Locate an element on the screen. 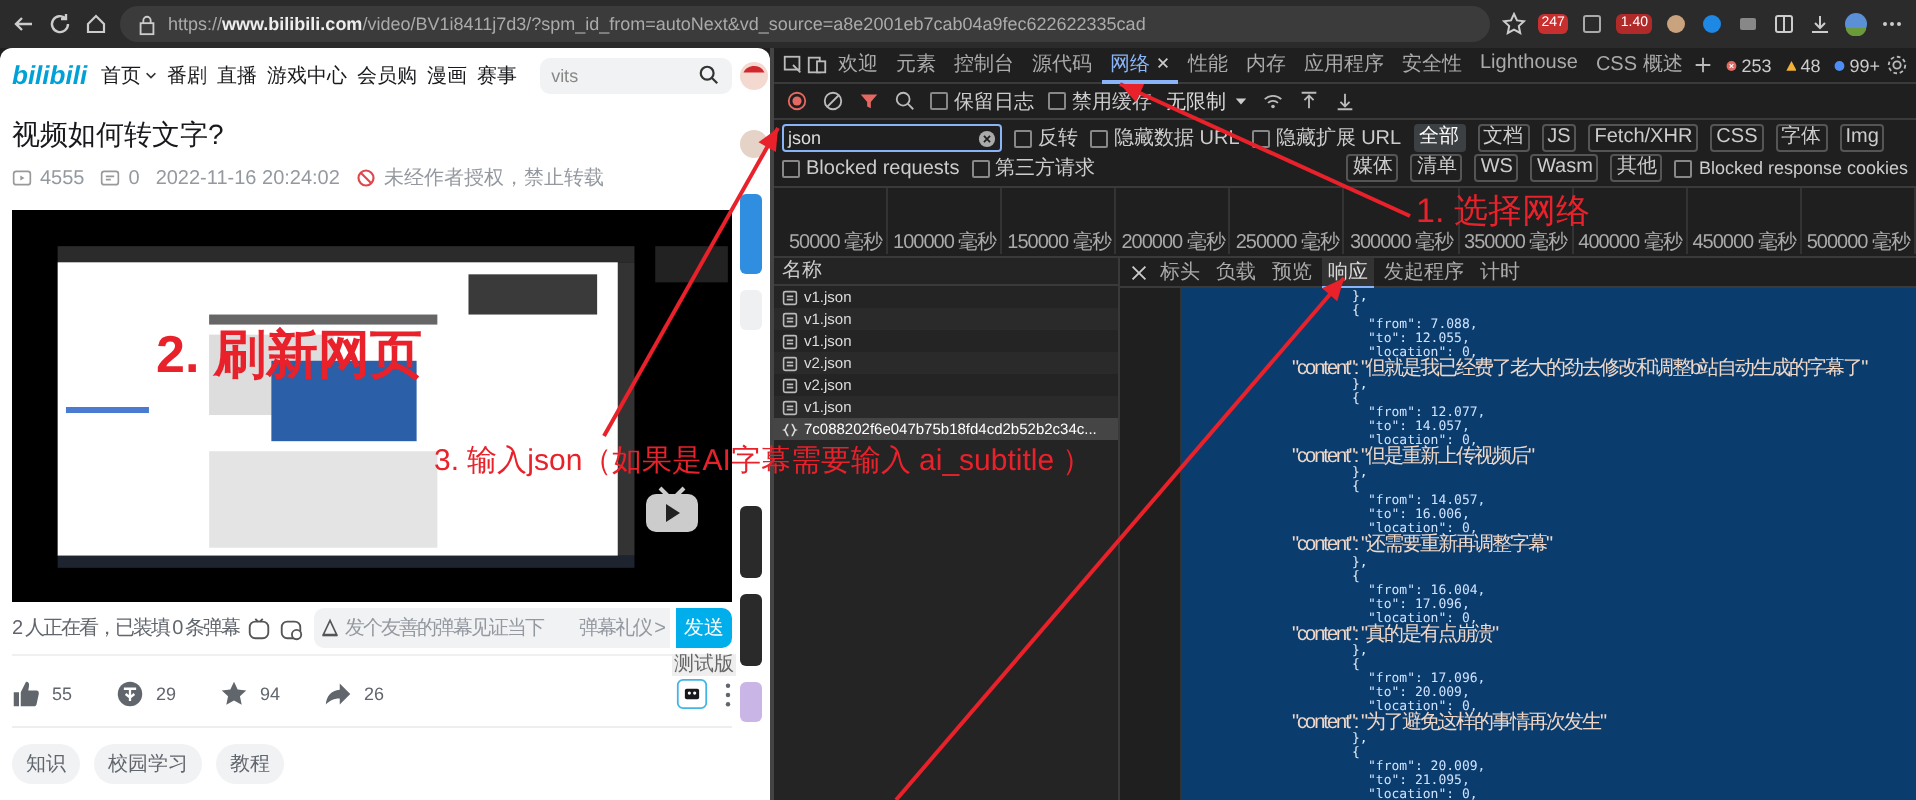 The width and height of the screenshot is (1916, 800). devtools-tab: 元素 is located at coordinates (916, 65).